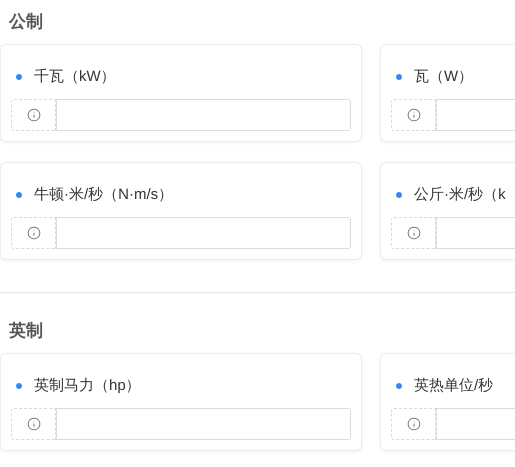 The height and width of the screenshot is (467, 515). I want to click on unit-label: 英热单位/秒, so click(454, 386).